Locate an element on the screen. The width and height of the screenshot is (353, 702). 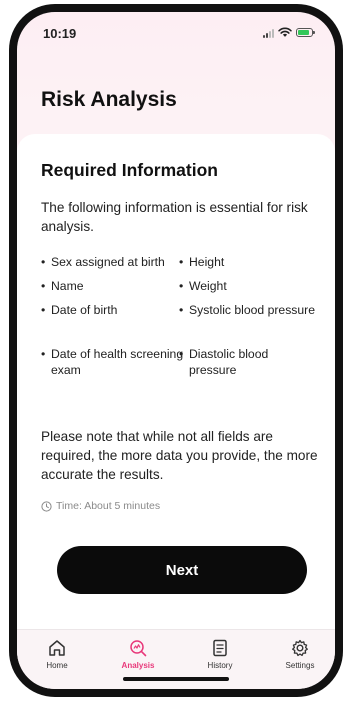
time-estimate: Time: About 5 minutes is located at coordinates (100, 506).